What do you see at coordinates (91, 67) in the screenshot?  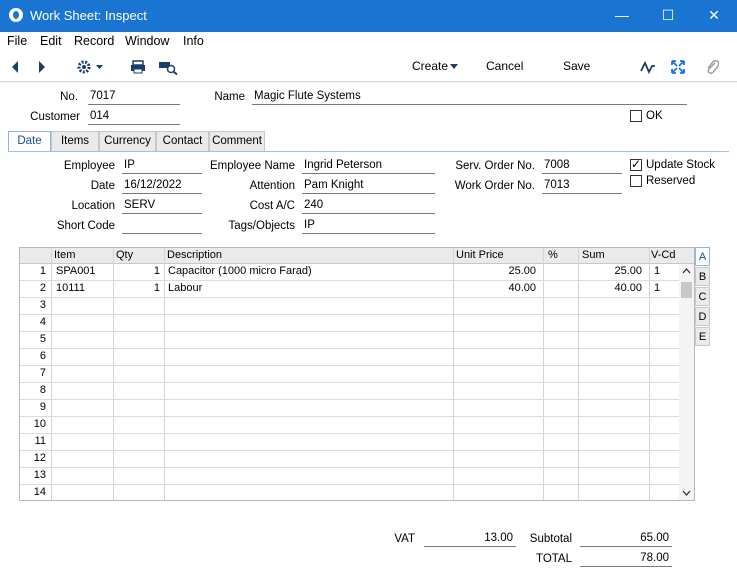 I see `gear-icon` at bounding box center [91, 67].